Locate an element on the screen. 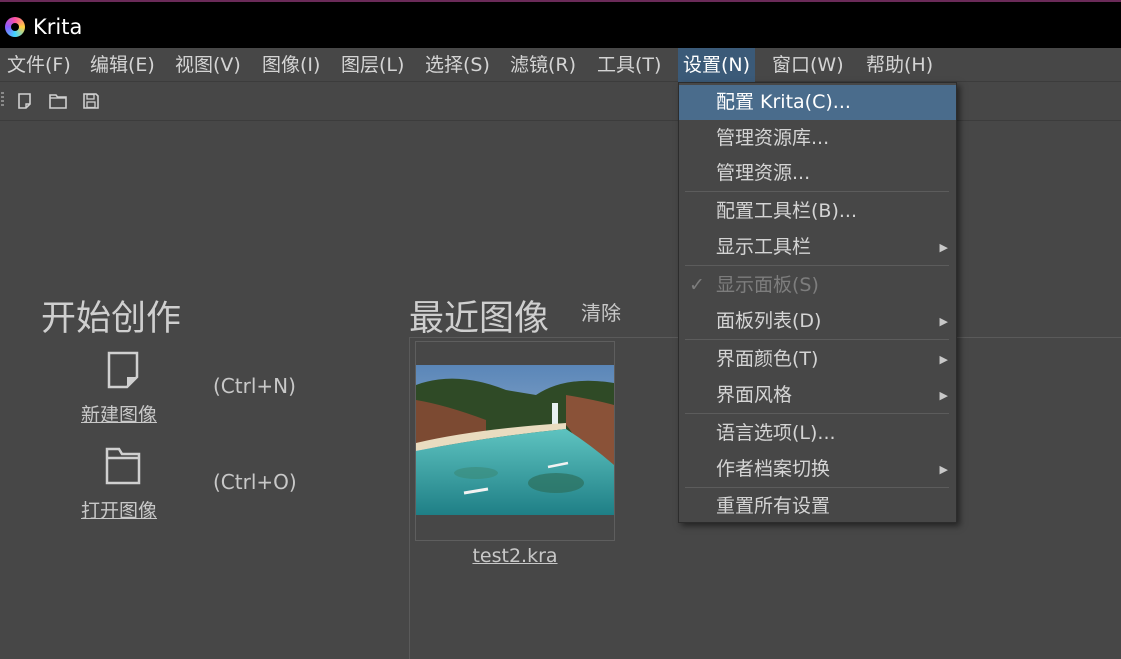 Image resolution: width=1121 pixels, height=659 pixels. recent-item-name: test2.kra is located at coordinates (515, 556).